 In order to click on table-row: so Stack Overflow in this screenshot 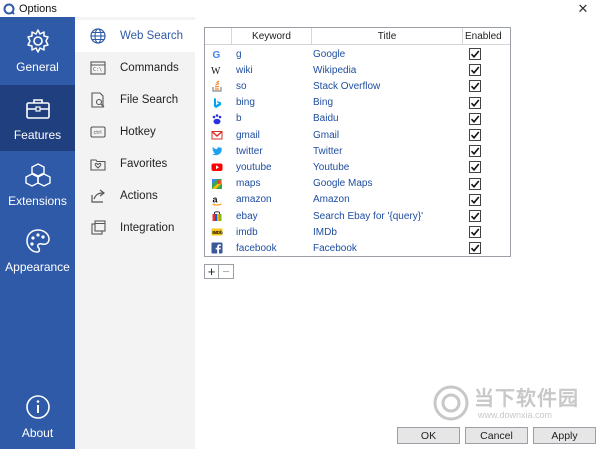, I will do `click(357, 86)`.